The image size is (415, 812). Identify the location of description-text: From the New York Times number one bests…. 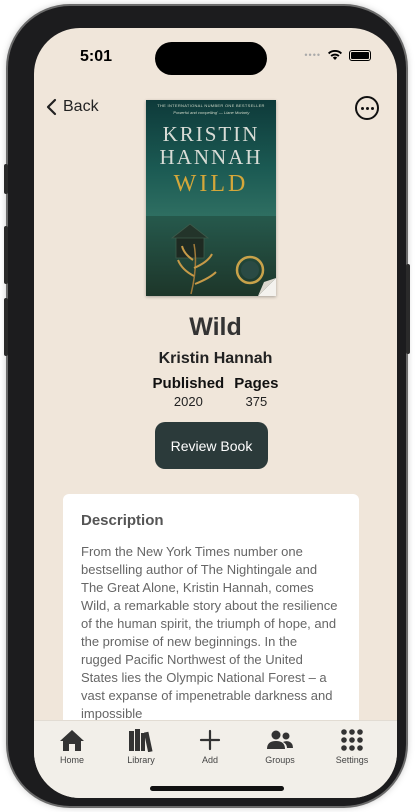
(209, 632).